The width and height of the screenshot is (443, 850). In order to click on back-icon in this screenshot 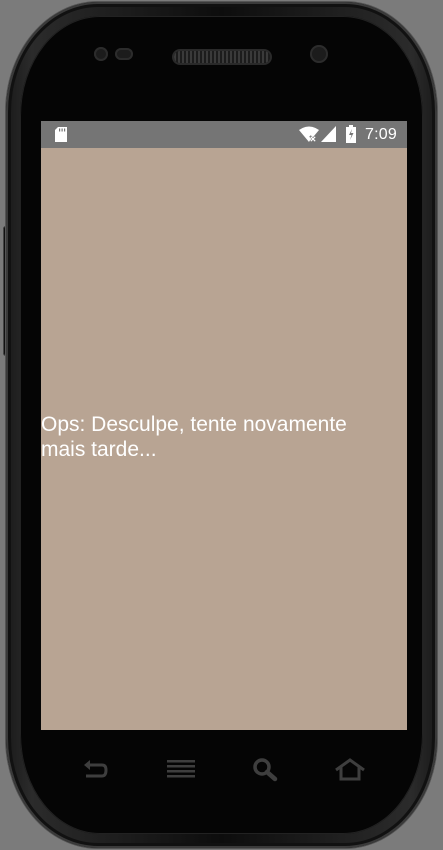, I will do `click(96, 769)`.